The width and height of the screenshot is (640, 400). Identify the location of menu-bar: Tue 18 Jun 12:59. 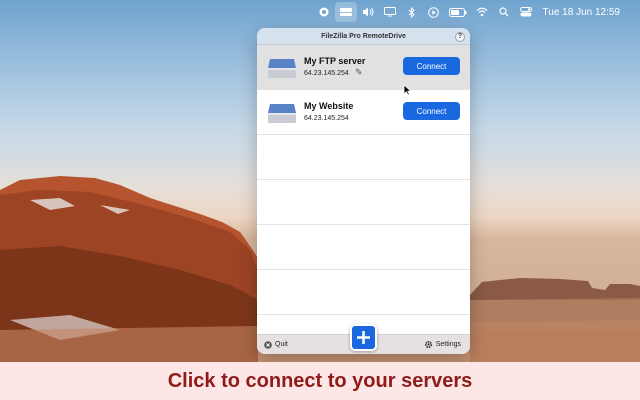
(320, 12).